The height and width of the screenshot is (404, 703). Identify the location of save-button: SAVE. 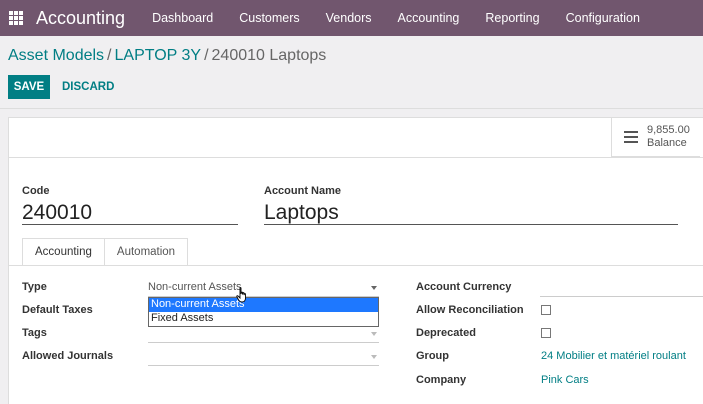
(29, 87).